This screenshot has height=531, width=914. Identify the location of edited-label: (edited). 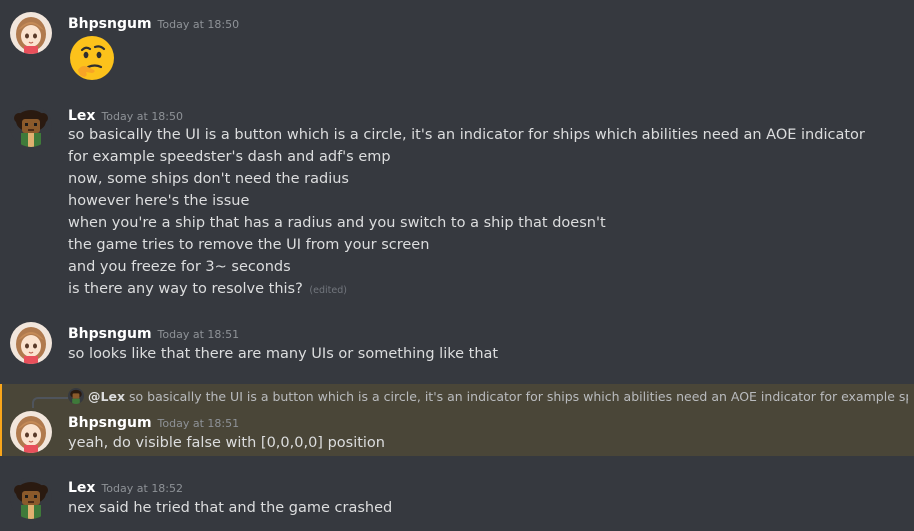
(328, 290).